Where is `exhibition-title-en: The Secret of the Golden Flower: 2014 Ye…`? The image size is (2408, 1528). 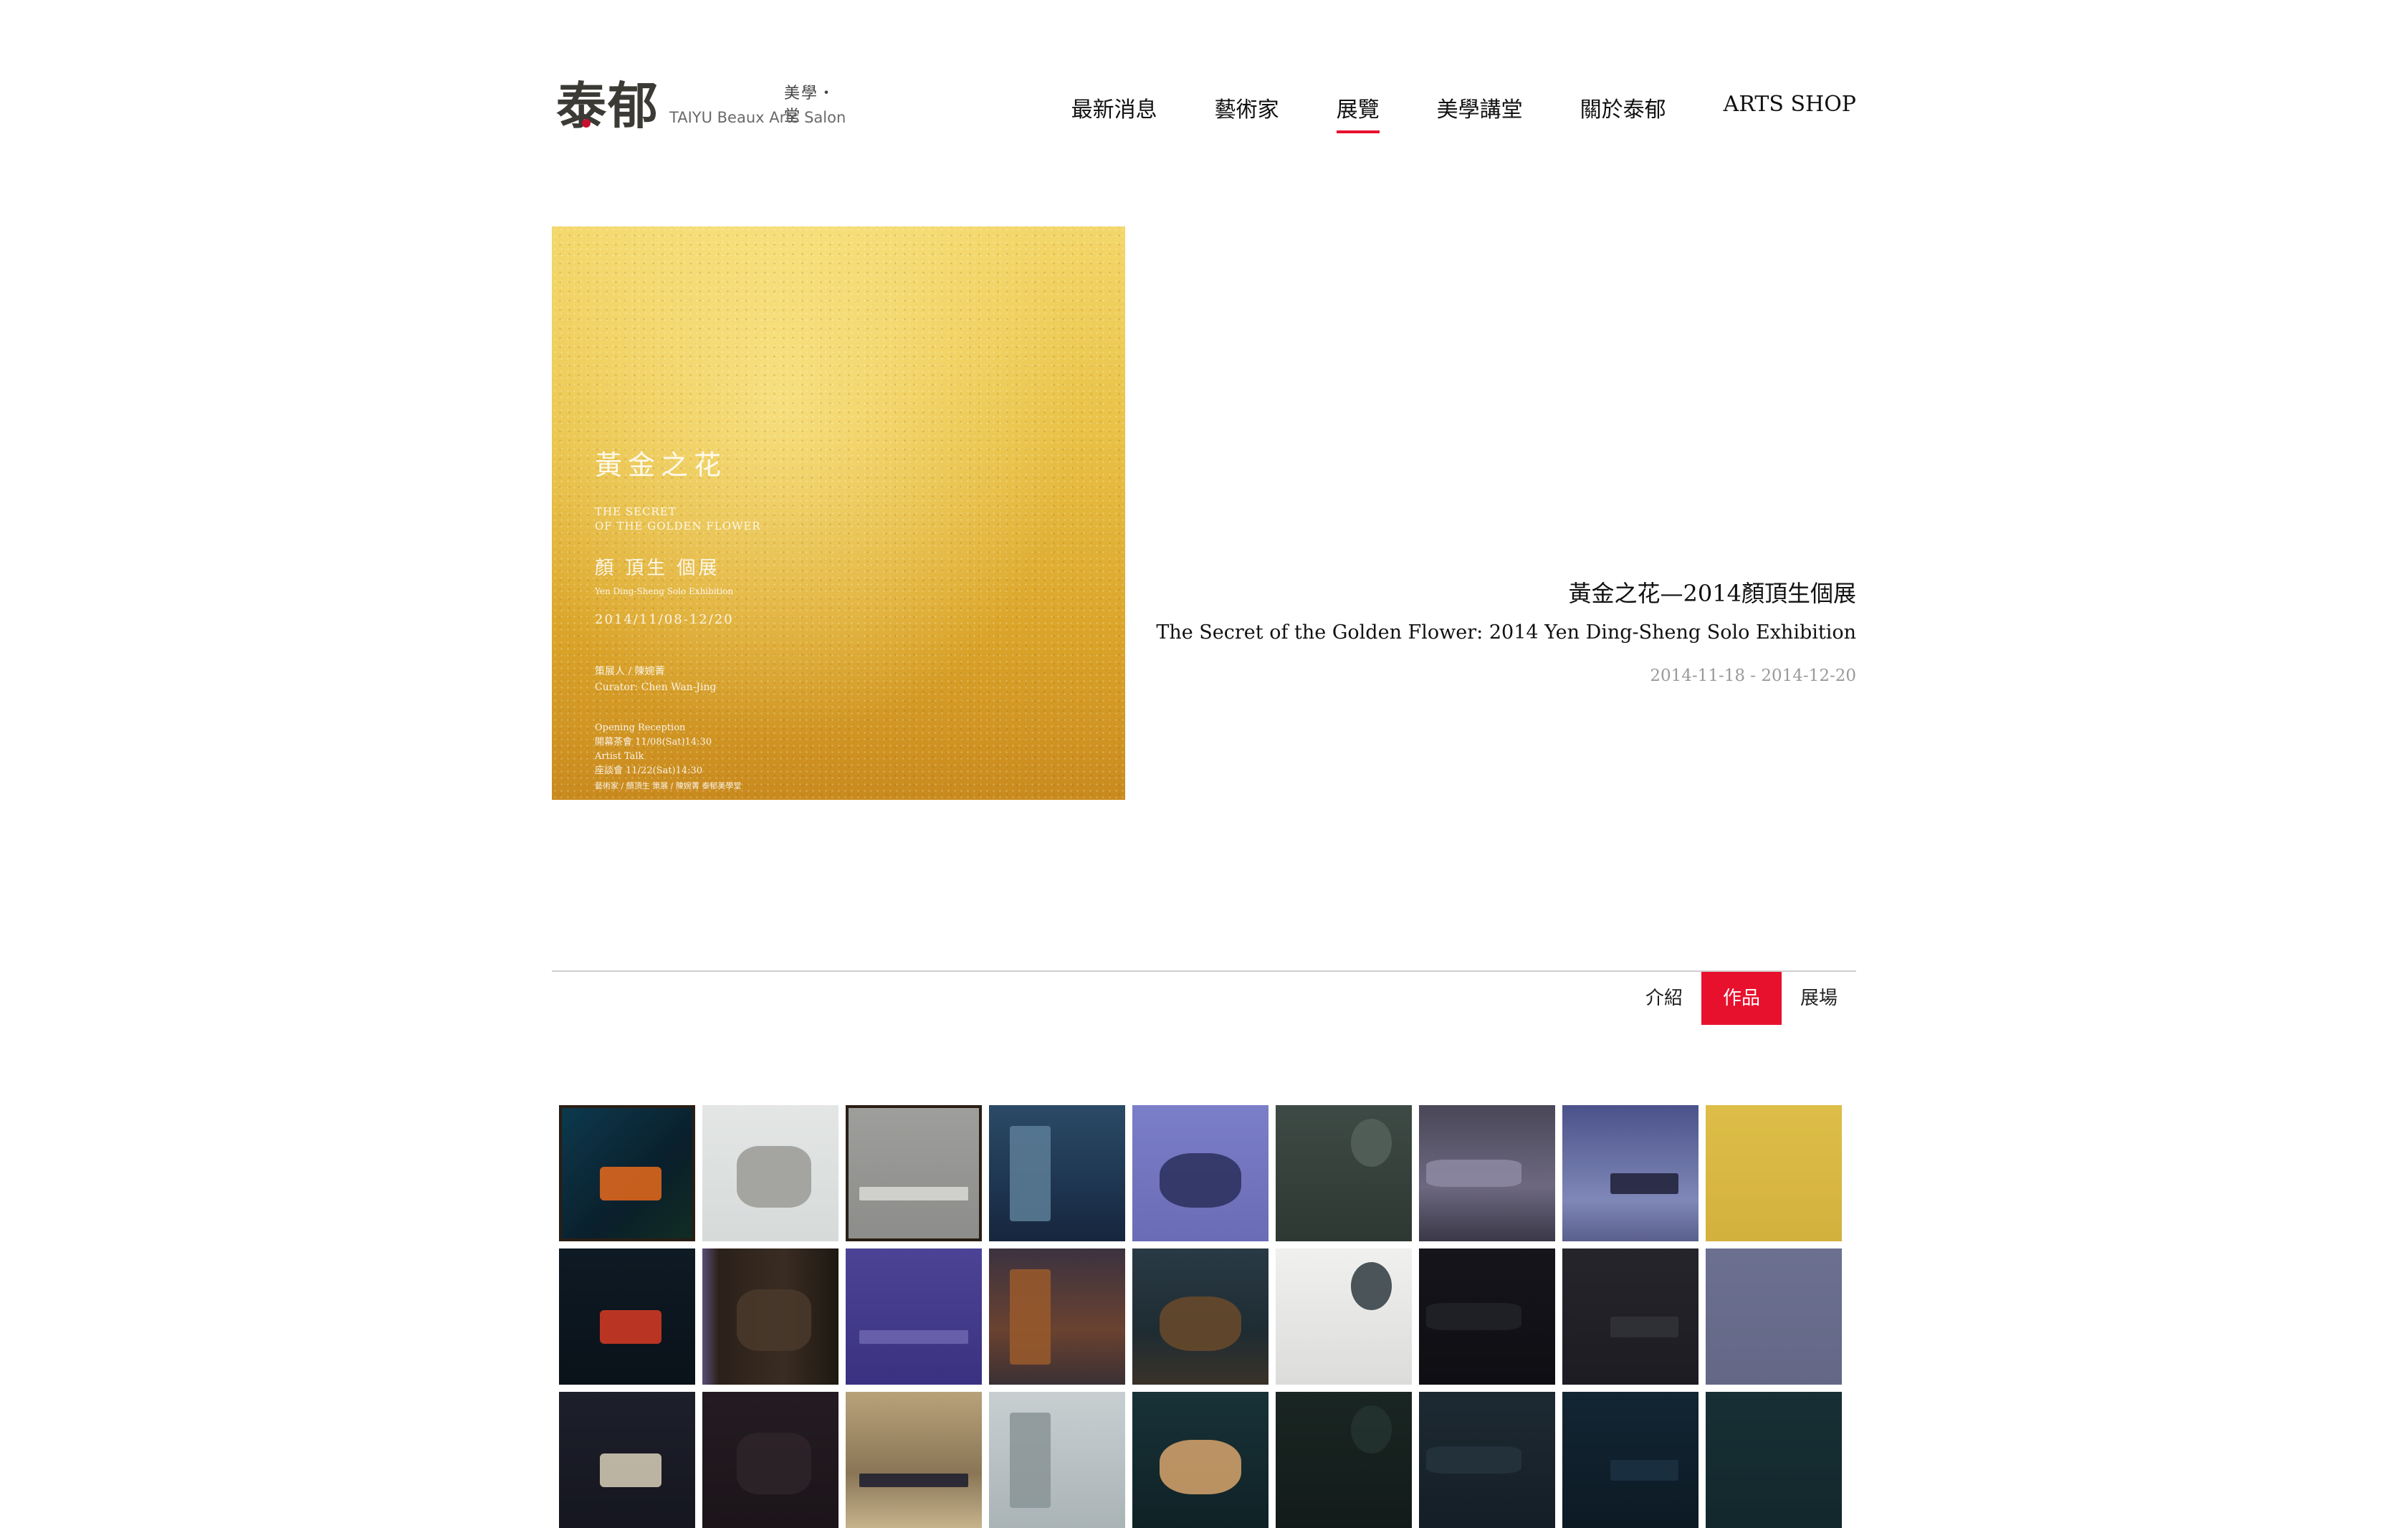
exhibition-title-en: The Secret of the Golden Flower: 2014 Ye… is located at coordinates (1506, 632).